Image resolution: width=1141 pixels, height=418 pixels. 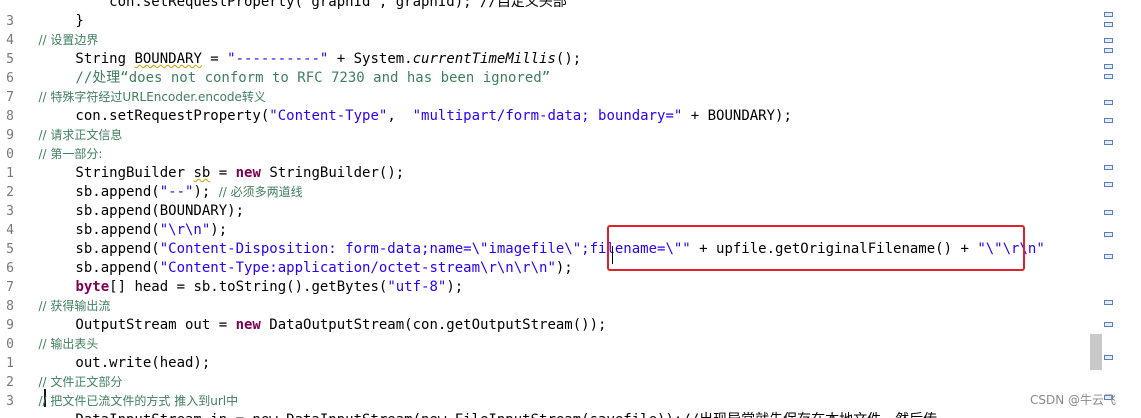 What do you see at coordinates (433, 325) in the screenshot?
I see `code-token: DataOutputStream(con.getOutputStream());` at bounding box center [433, 325].